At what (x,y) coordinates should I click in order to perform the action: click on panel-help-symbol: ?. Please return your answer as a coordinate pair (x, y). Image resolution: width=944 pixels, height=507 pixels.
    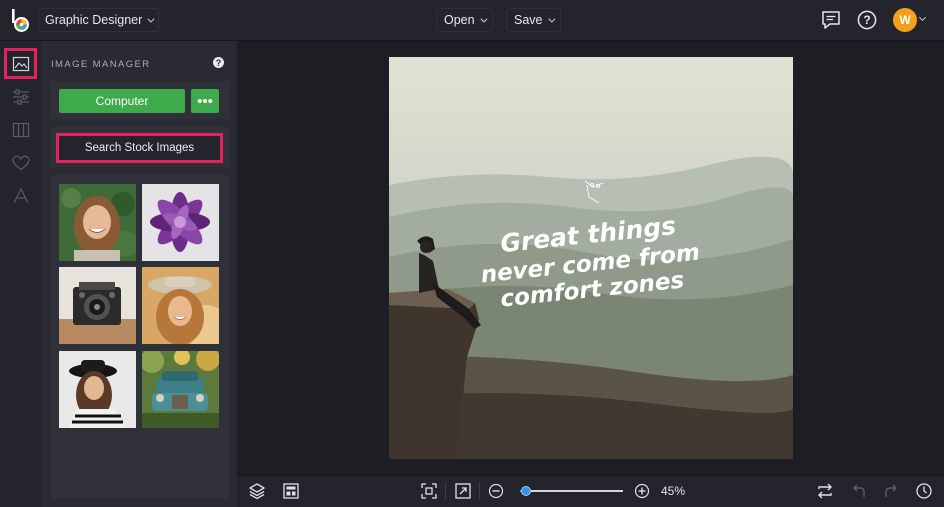
    Looking at the image, I should click on (218, 62).